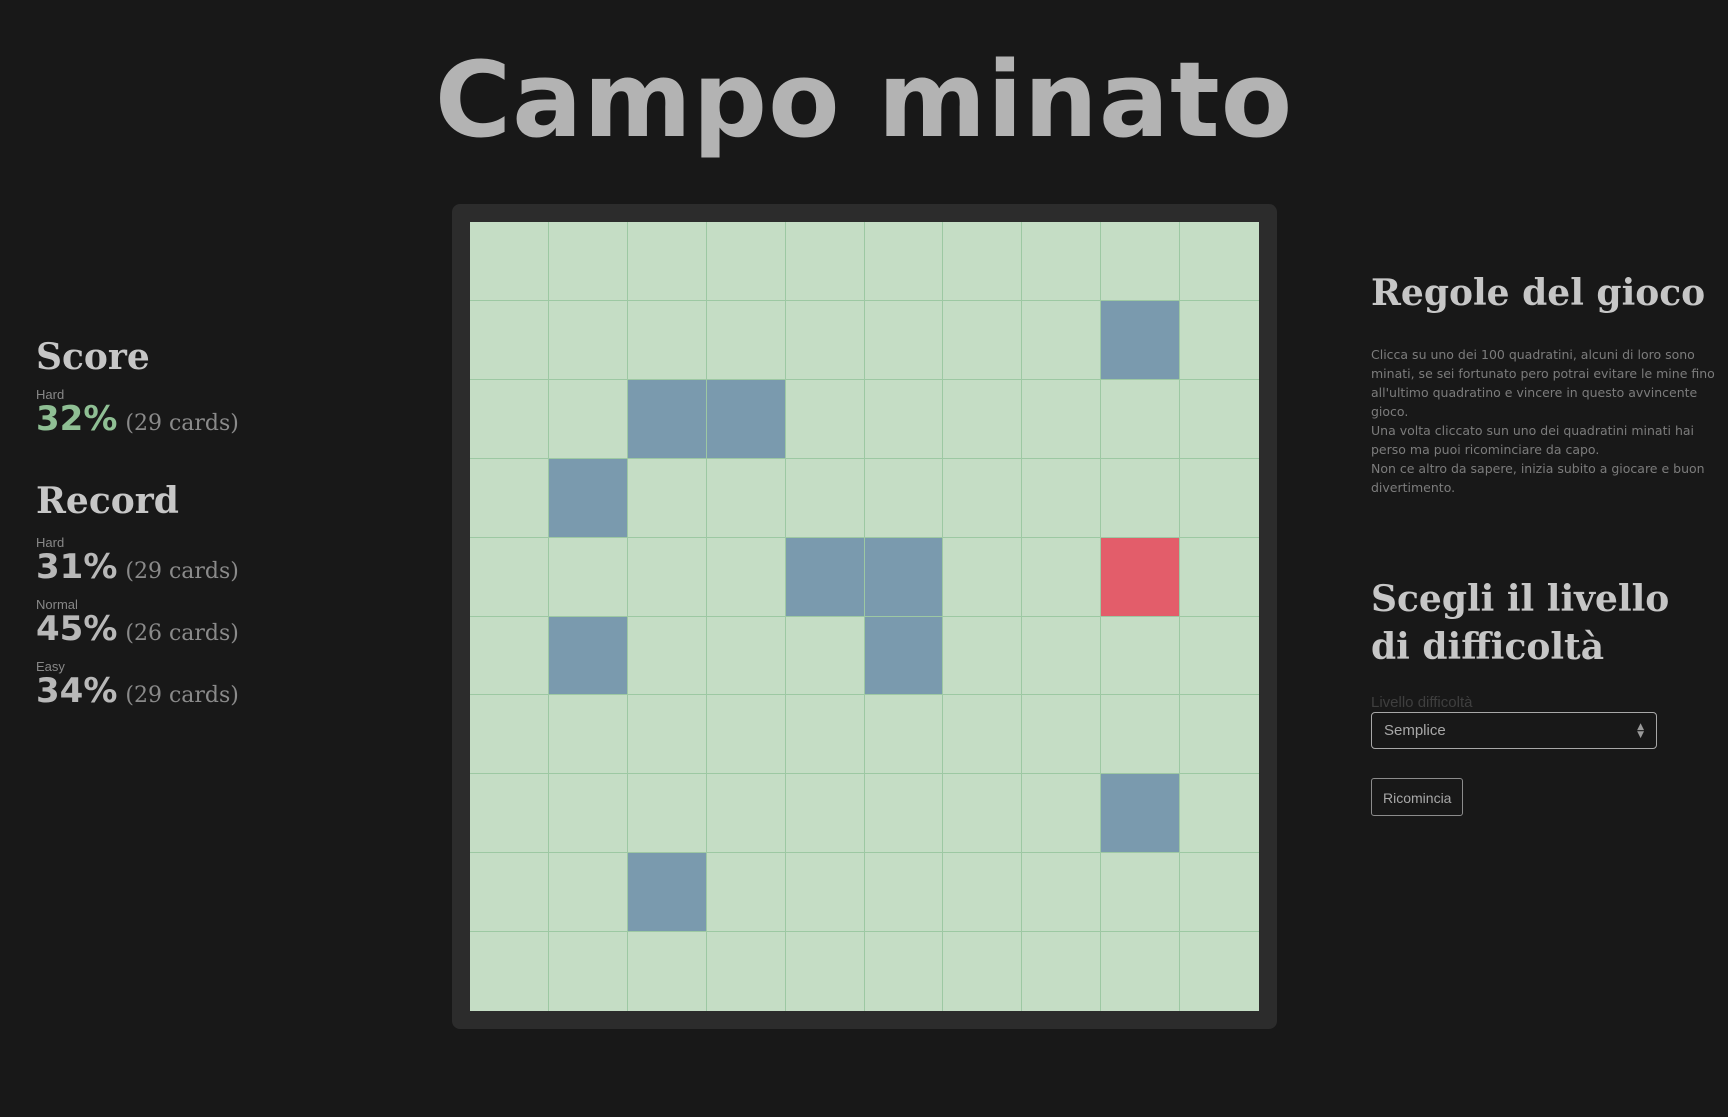 The image size is (1728, 1117). What do you see at coordinates (1514, 731) in the screenshot?
I see `difficulty-select: Semplice ▲ ▼` at bounding box center [1514, 731].